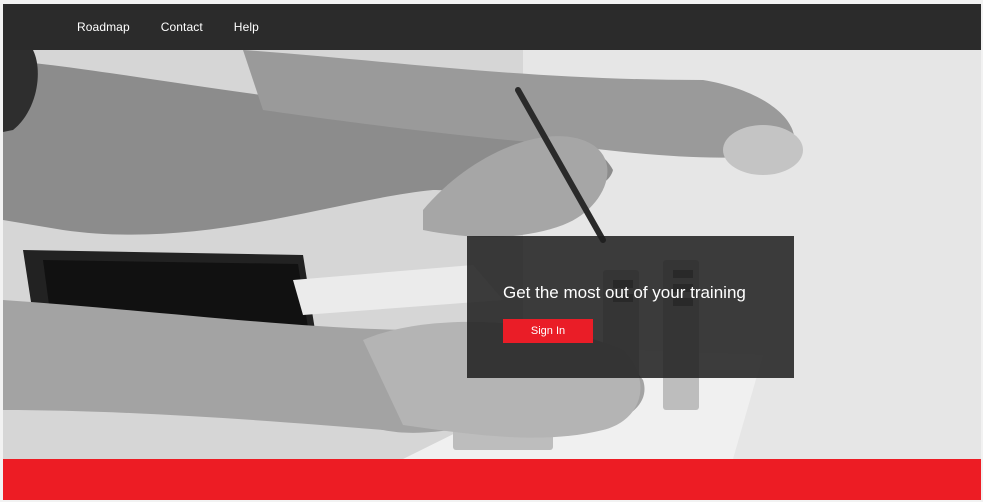  What do you see at coordinates (103, 27) in the screenshot?
I see `nav-roadmap-link: Roadmap` at bounding box center [103, 27].